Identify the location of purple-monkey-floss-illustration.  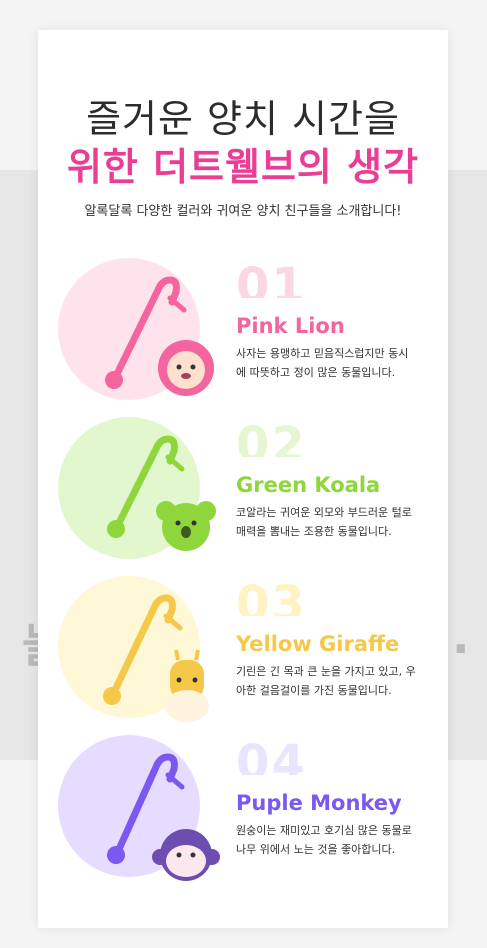
(163, 817).